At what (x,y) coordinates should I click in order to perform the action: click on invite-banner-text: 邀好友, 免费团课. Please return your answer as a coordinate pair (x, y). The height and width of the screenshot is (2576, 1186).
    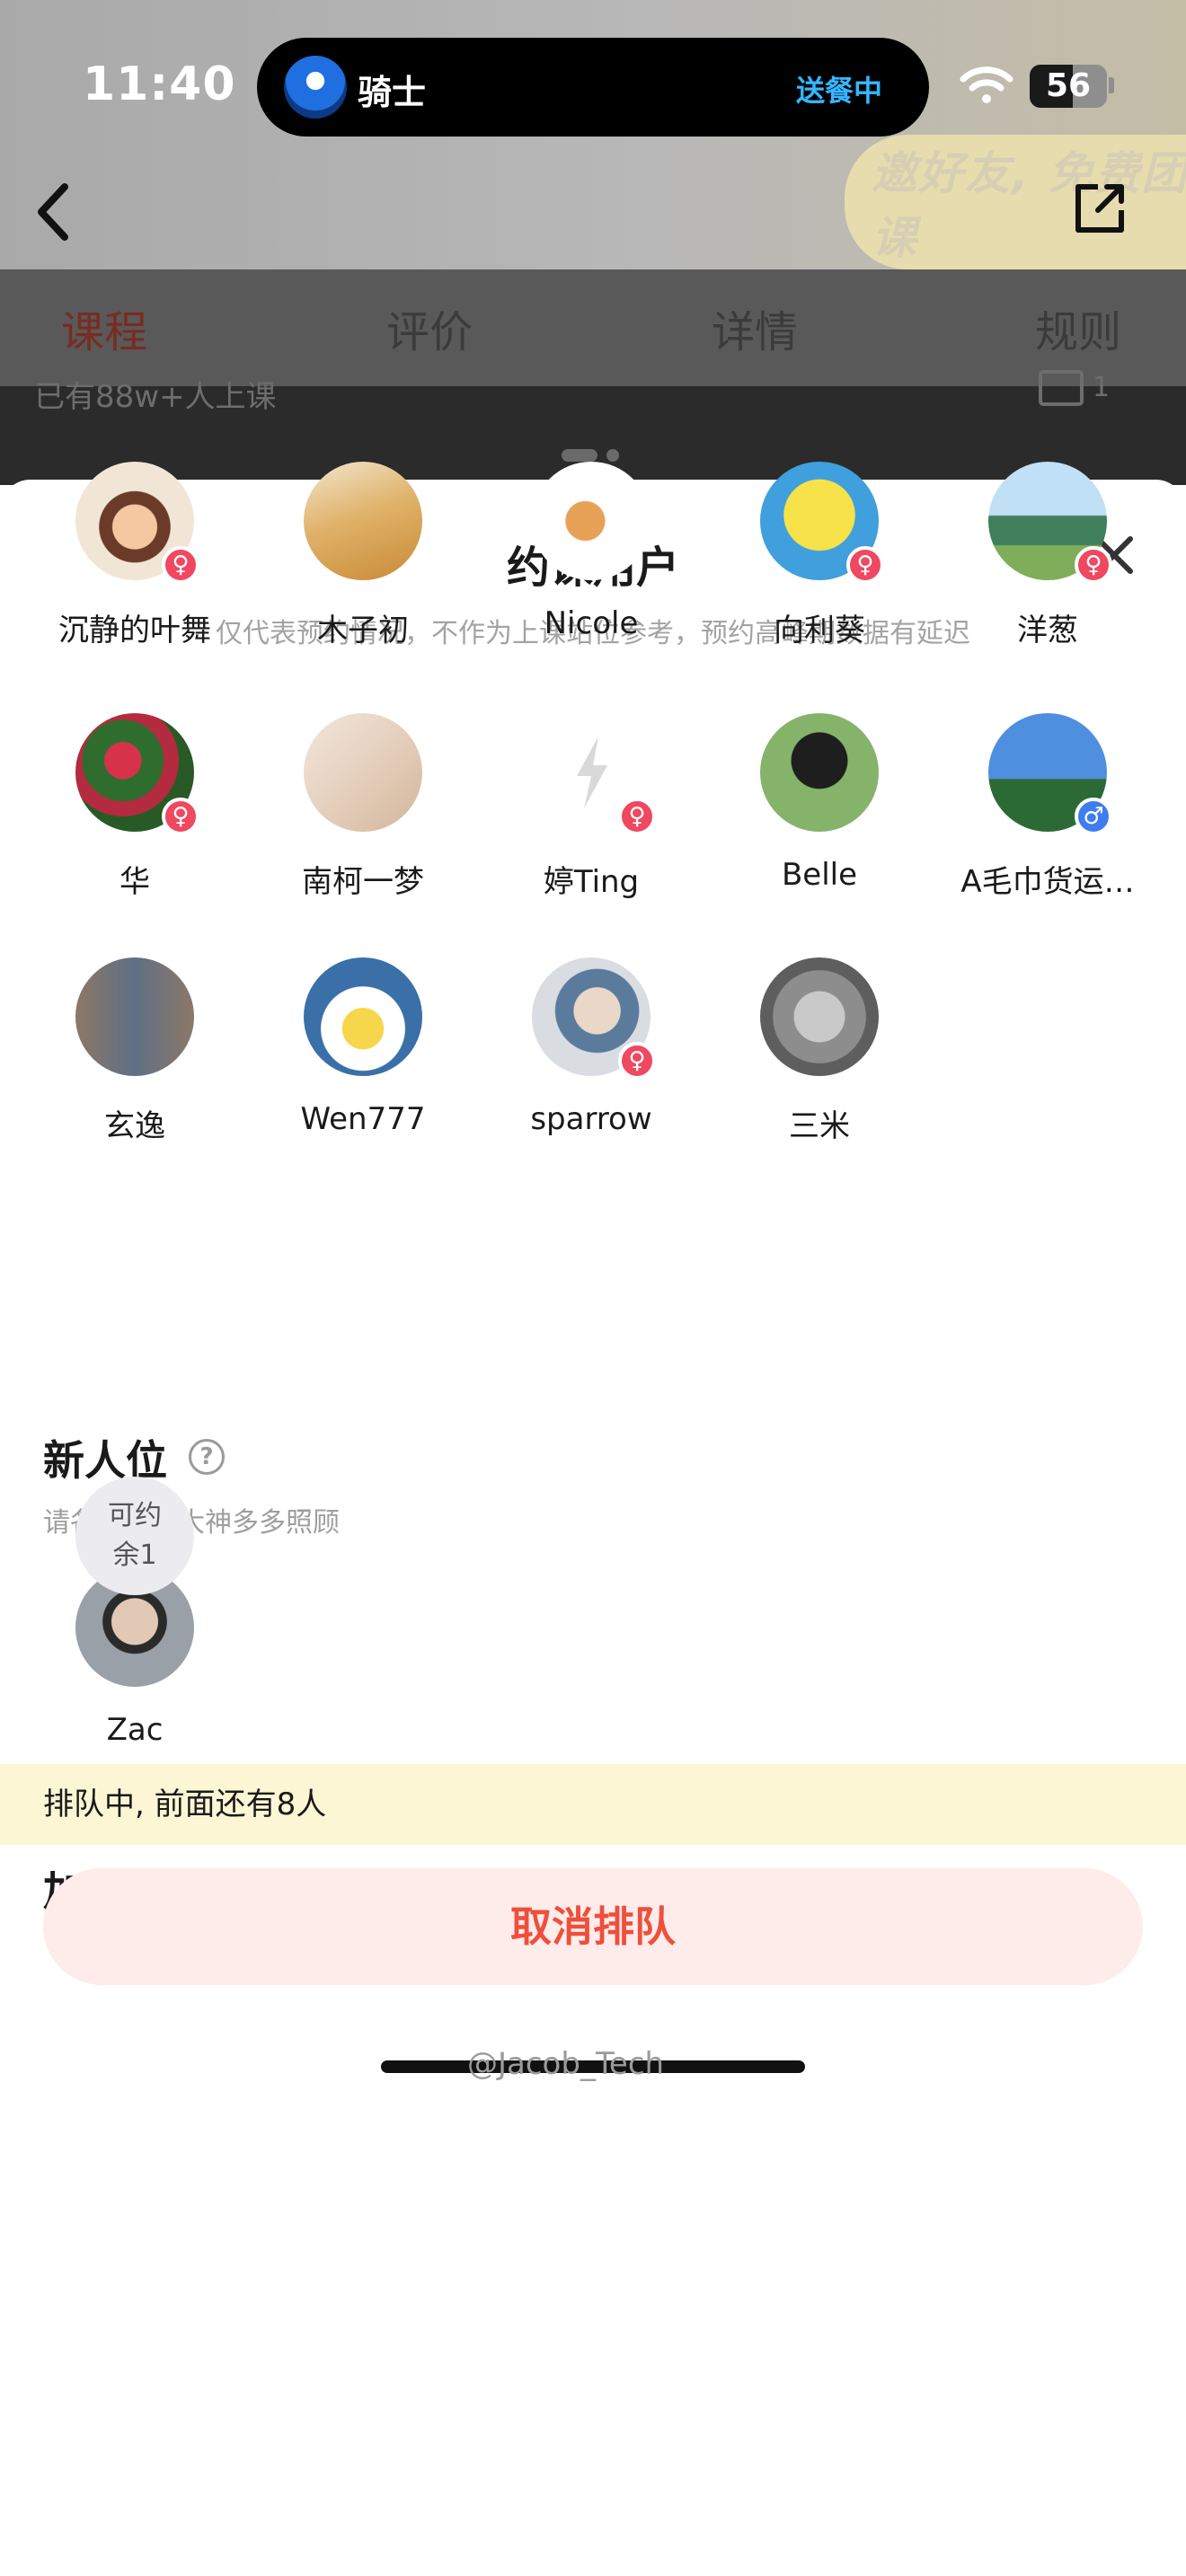
    Looking at the image, I should click on (1029, 205).